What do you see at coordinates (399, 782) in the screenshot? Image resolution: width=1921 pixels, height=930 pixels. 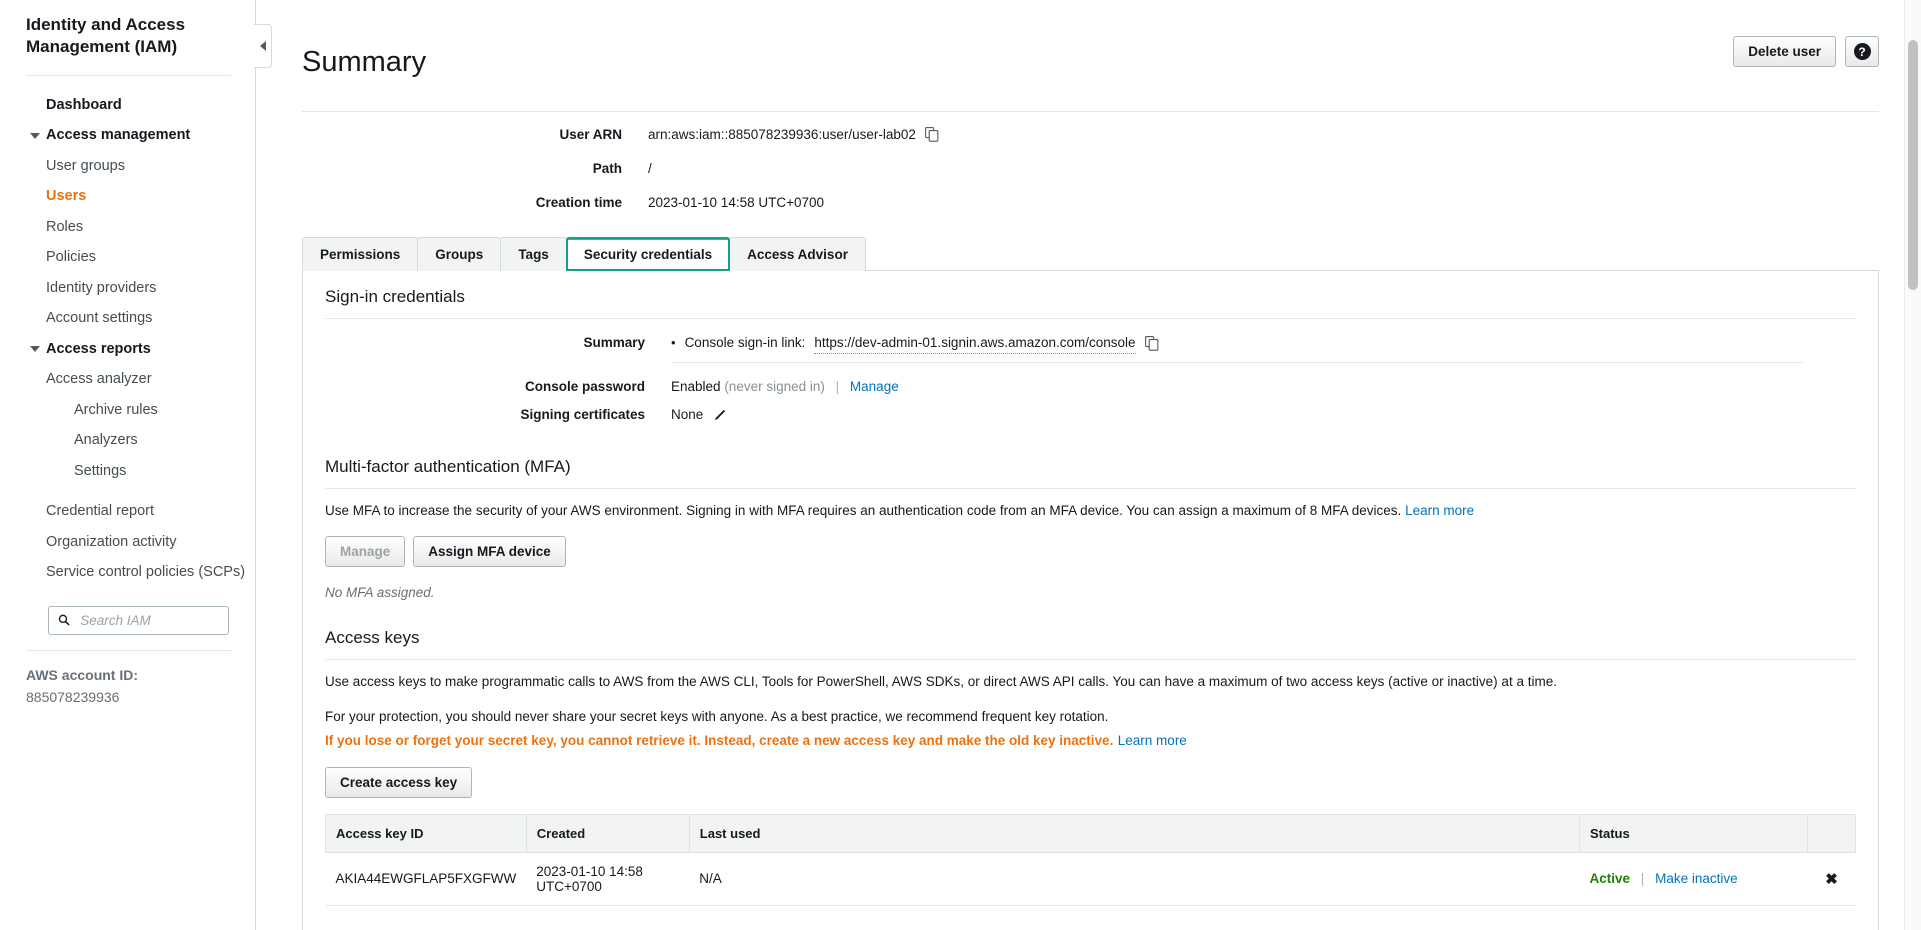 I see `create-access-key-button: Create access key` at bounding box center [399, 782].